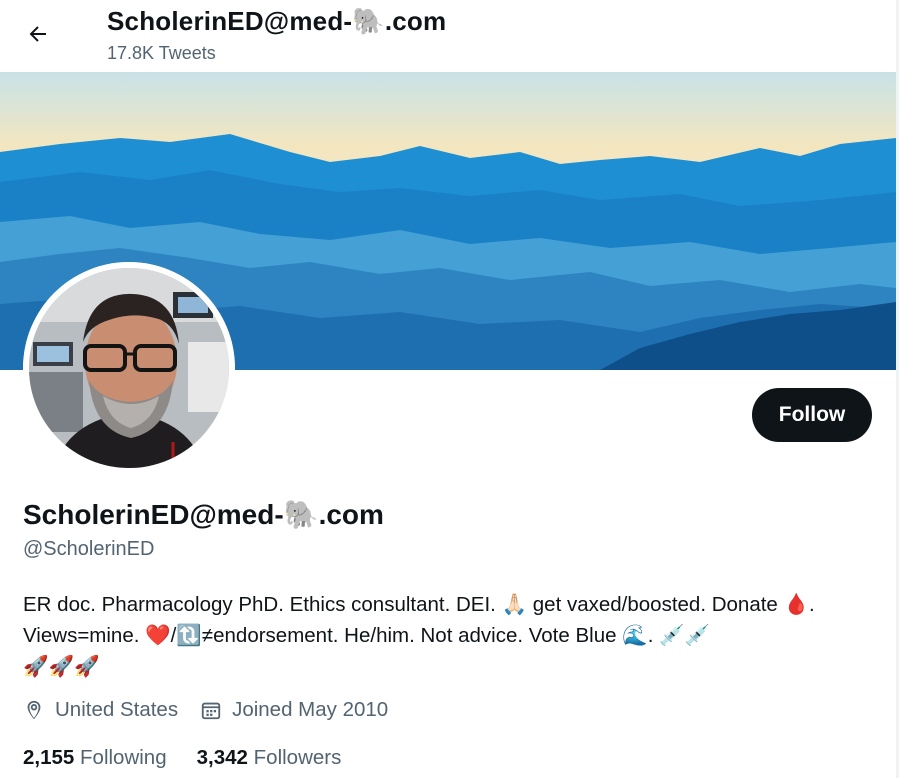 This screenshot has height=778, width=899. I want to click on followers-label: Followers, so click(297, 757).